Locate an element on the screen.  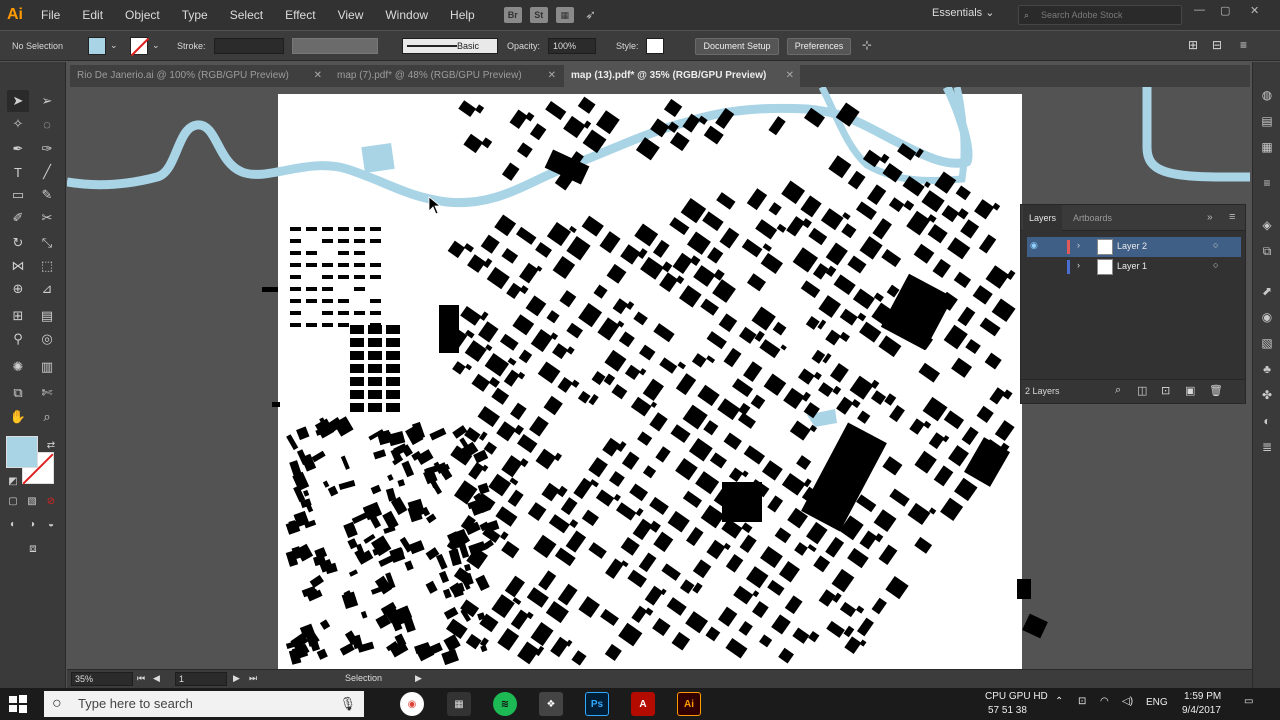
align-icon: ⊞ is located at coordinates (1193, 45).